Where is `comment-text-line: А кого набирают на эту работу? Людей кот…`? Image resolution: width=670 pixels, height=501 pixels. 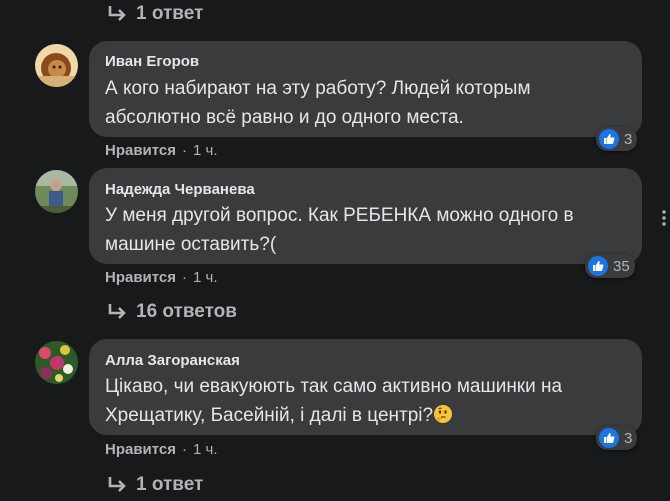 comment-text-line: А кого набирают на эту работу? Людей кот… is located at coordinates (318, 88).